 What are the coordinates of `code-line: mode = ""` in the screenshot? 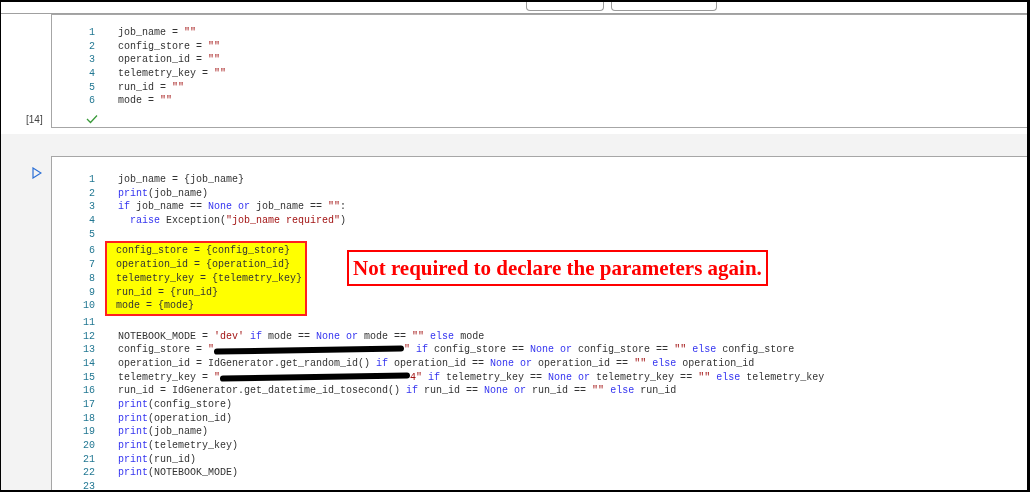 It's located at (145, 101).